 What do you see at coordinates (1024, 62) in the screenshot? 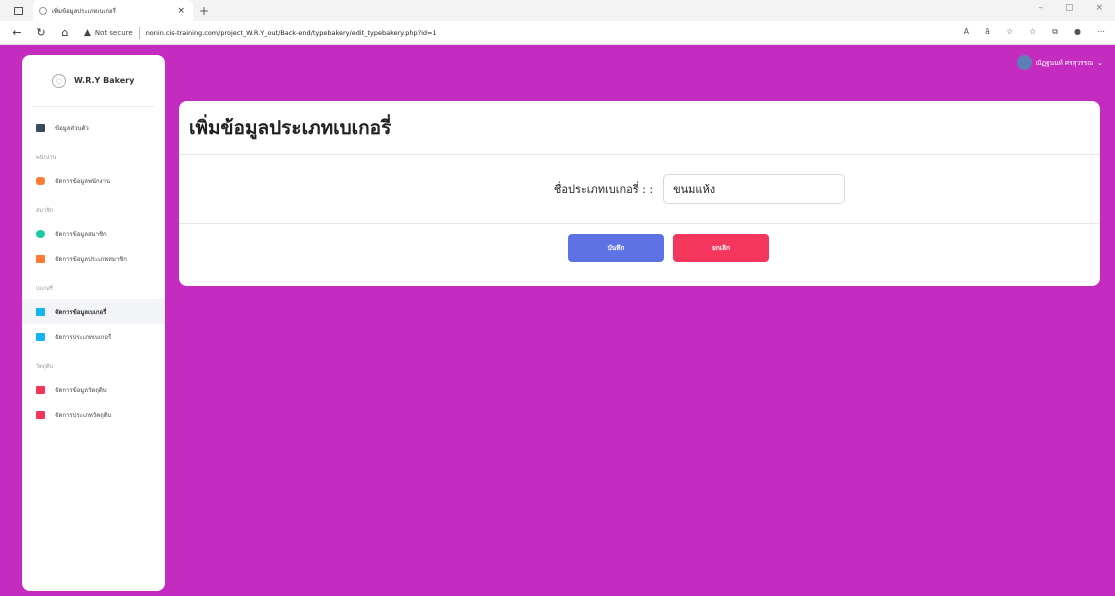
I see `avatar` at bounding box center [1024, 62].